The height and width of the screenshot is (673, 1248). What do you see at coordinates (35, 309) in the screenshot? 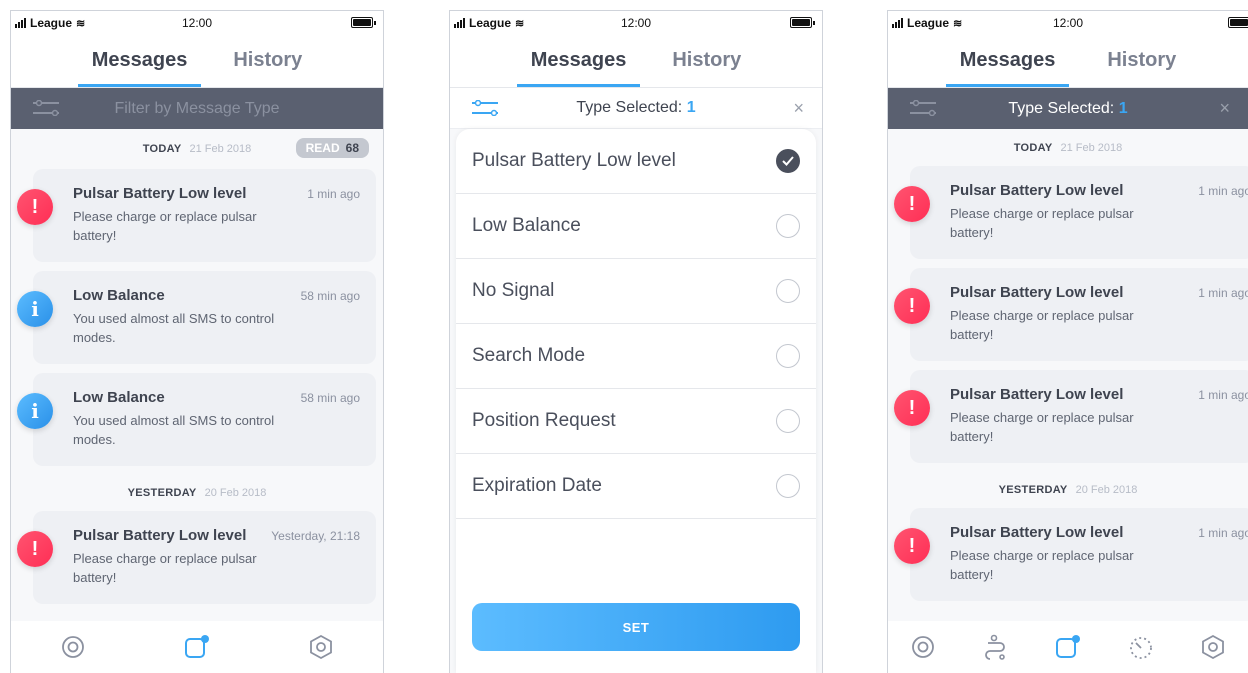
I see `info-icon: i` at bounding box center [35, 309].